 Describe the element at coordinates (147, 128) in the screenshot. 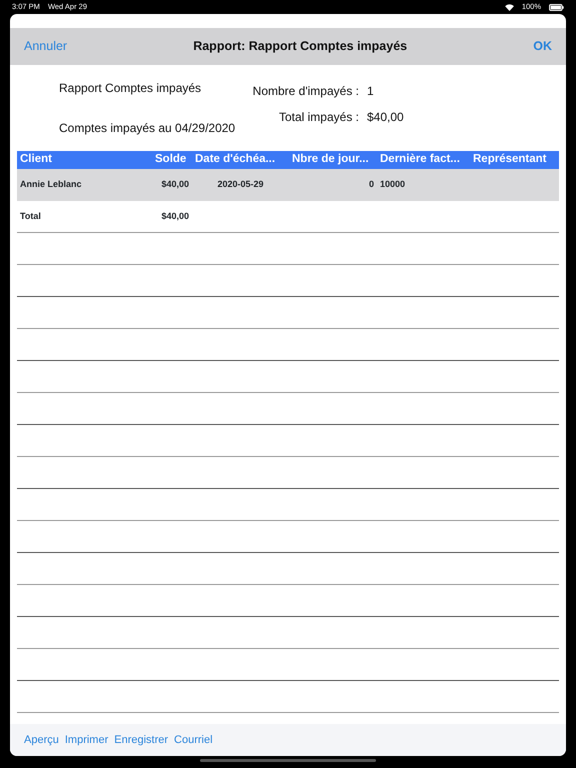

I see `report-subtitle: Comptes impayés au 04/29/2020` at that location.